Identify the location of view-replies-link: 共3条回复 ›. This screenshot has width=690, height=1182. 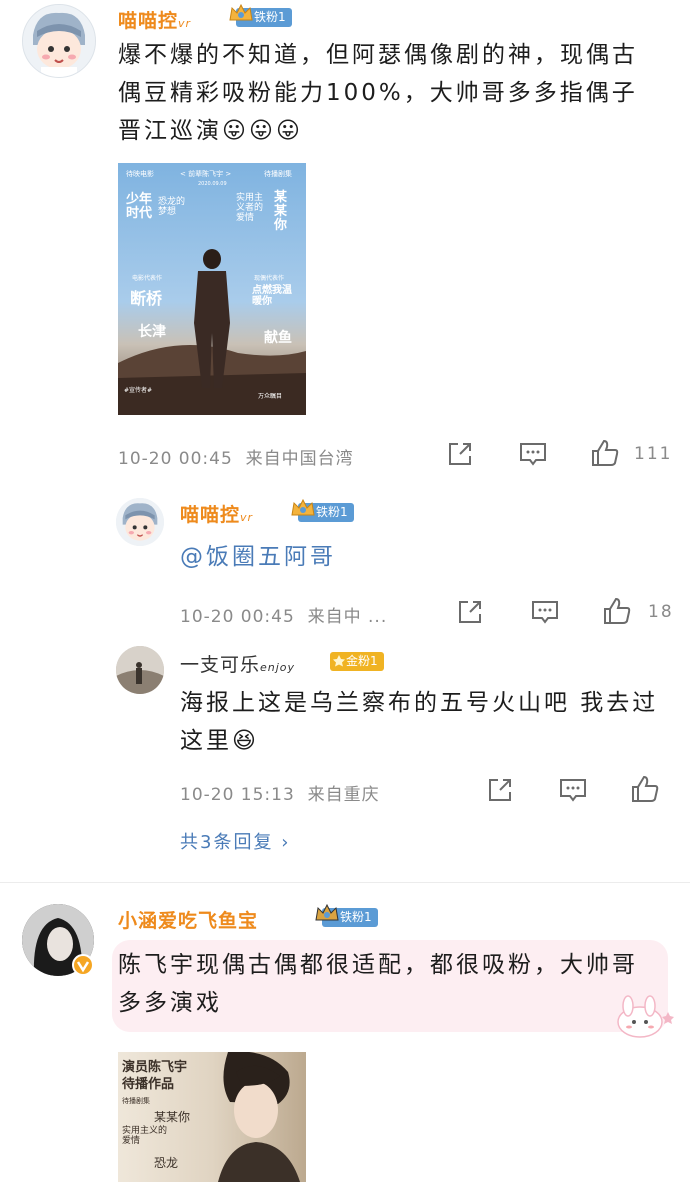
(235, 841).